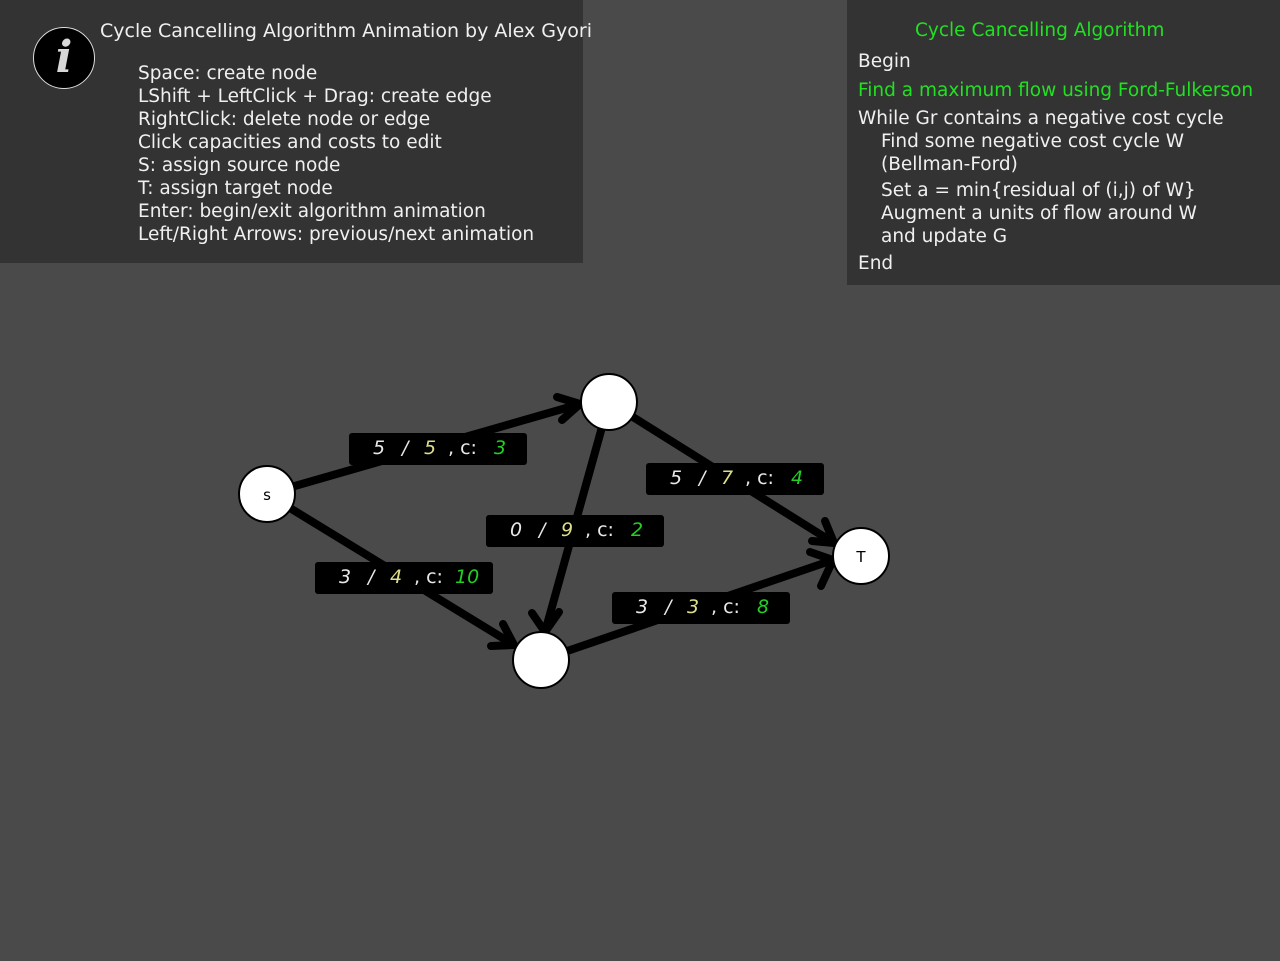  I want to click on edge-cost: 10, so click(467, 577).